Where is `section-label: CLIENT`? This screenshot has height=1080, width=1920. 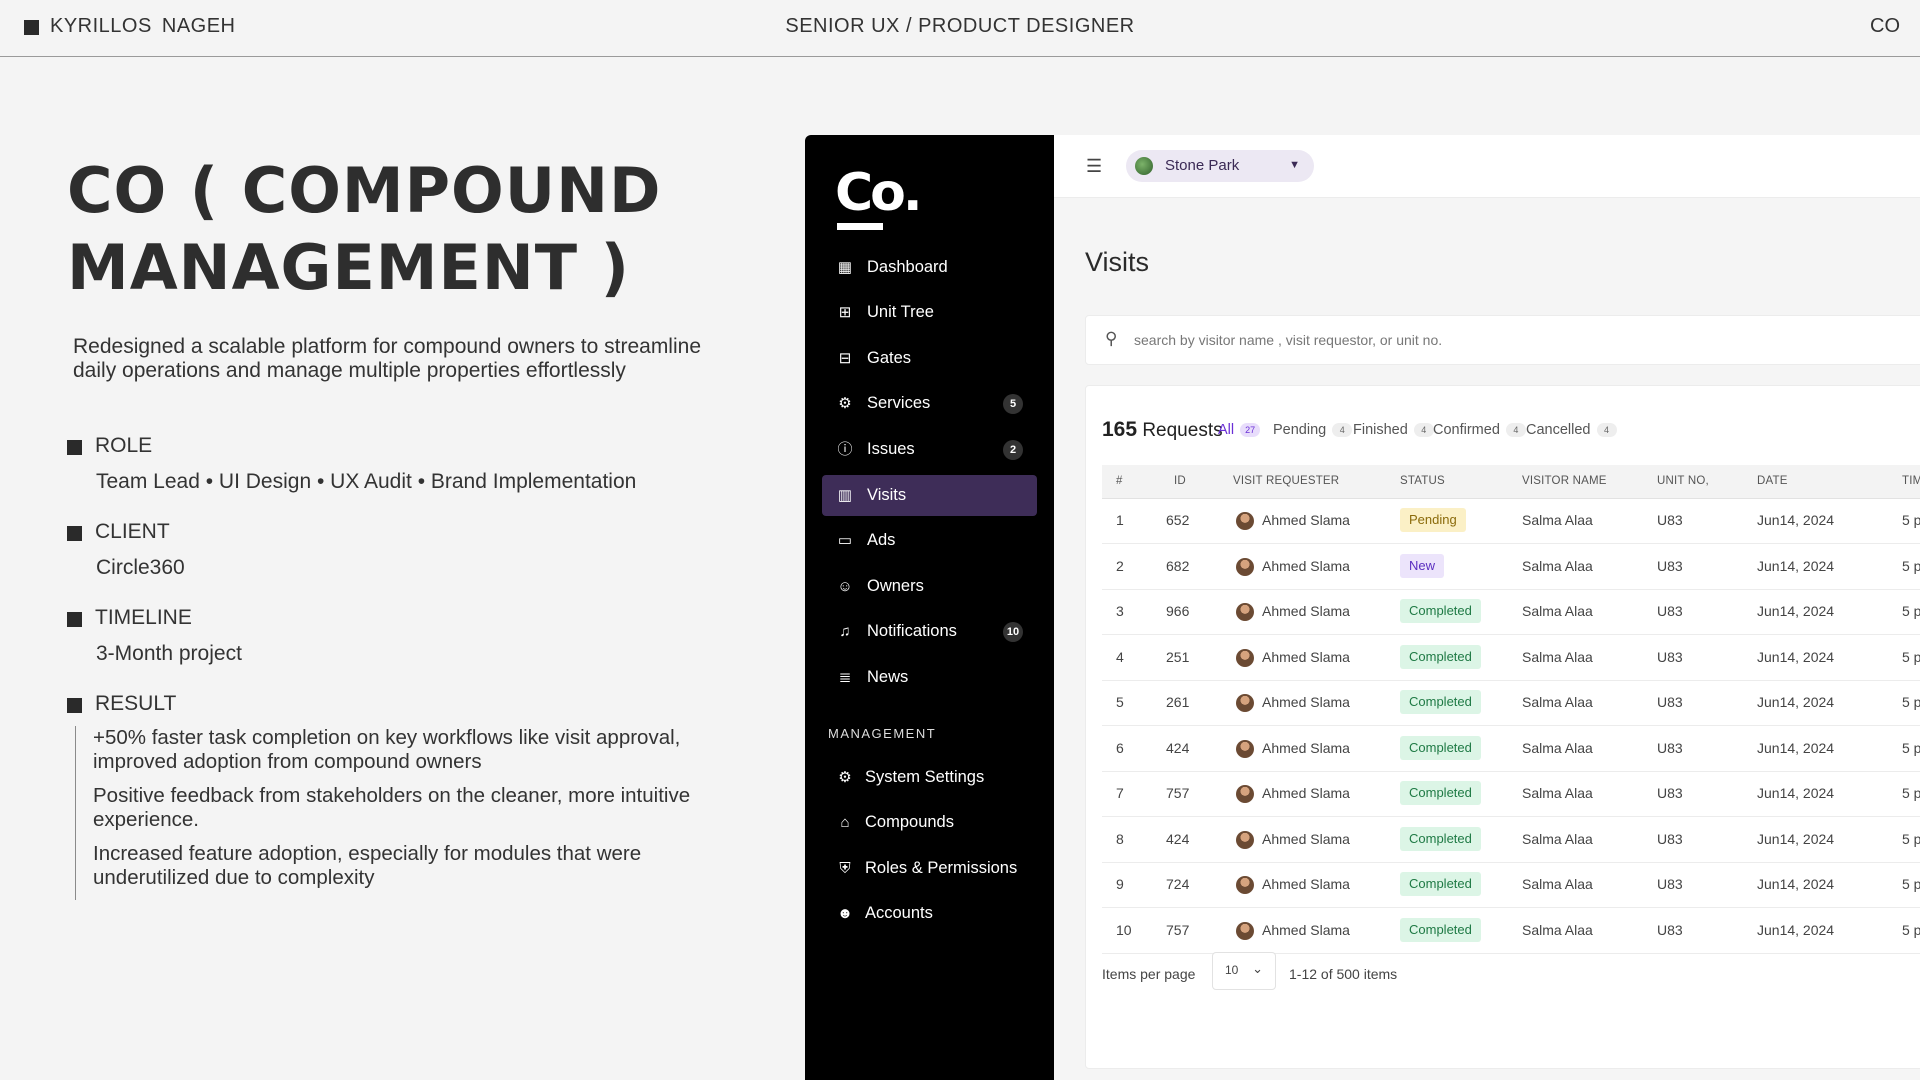
section-label: CLIENT is located at coordinates (132, 531).